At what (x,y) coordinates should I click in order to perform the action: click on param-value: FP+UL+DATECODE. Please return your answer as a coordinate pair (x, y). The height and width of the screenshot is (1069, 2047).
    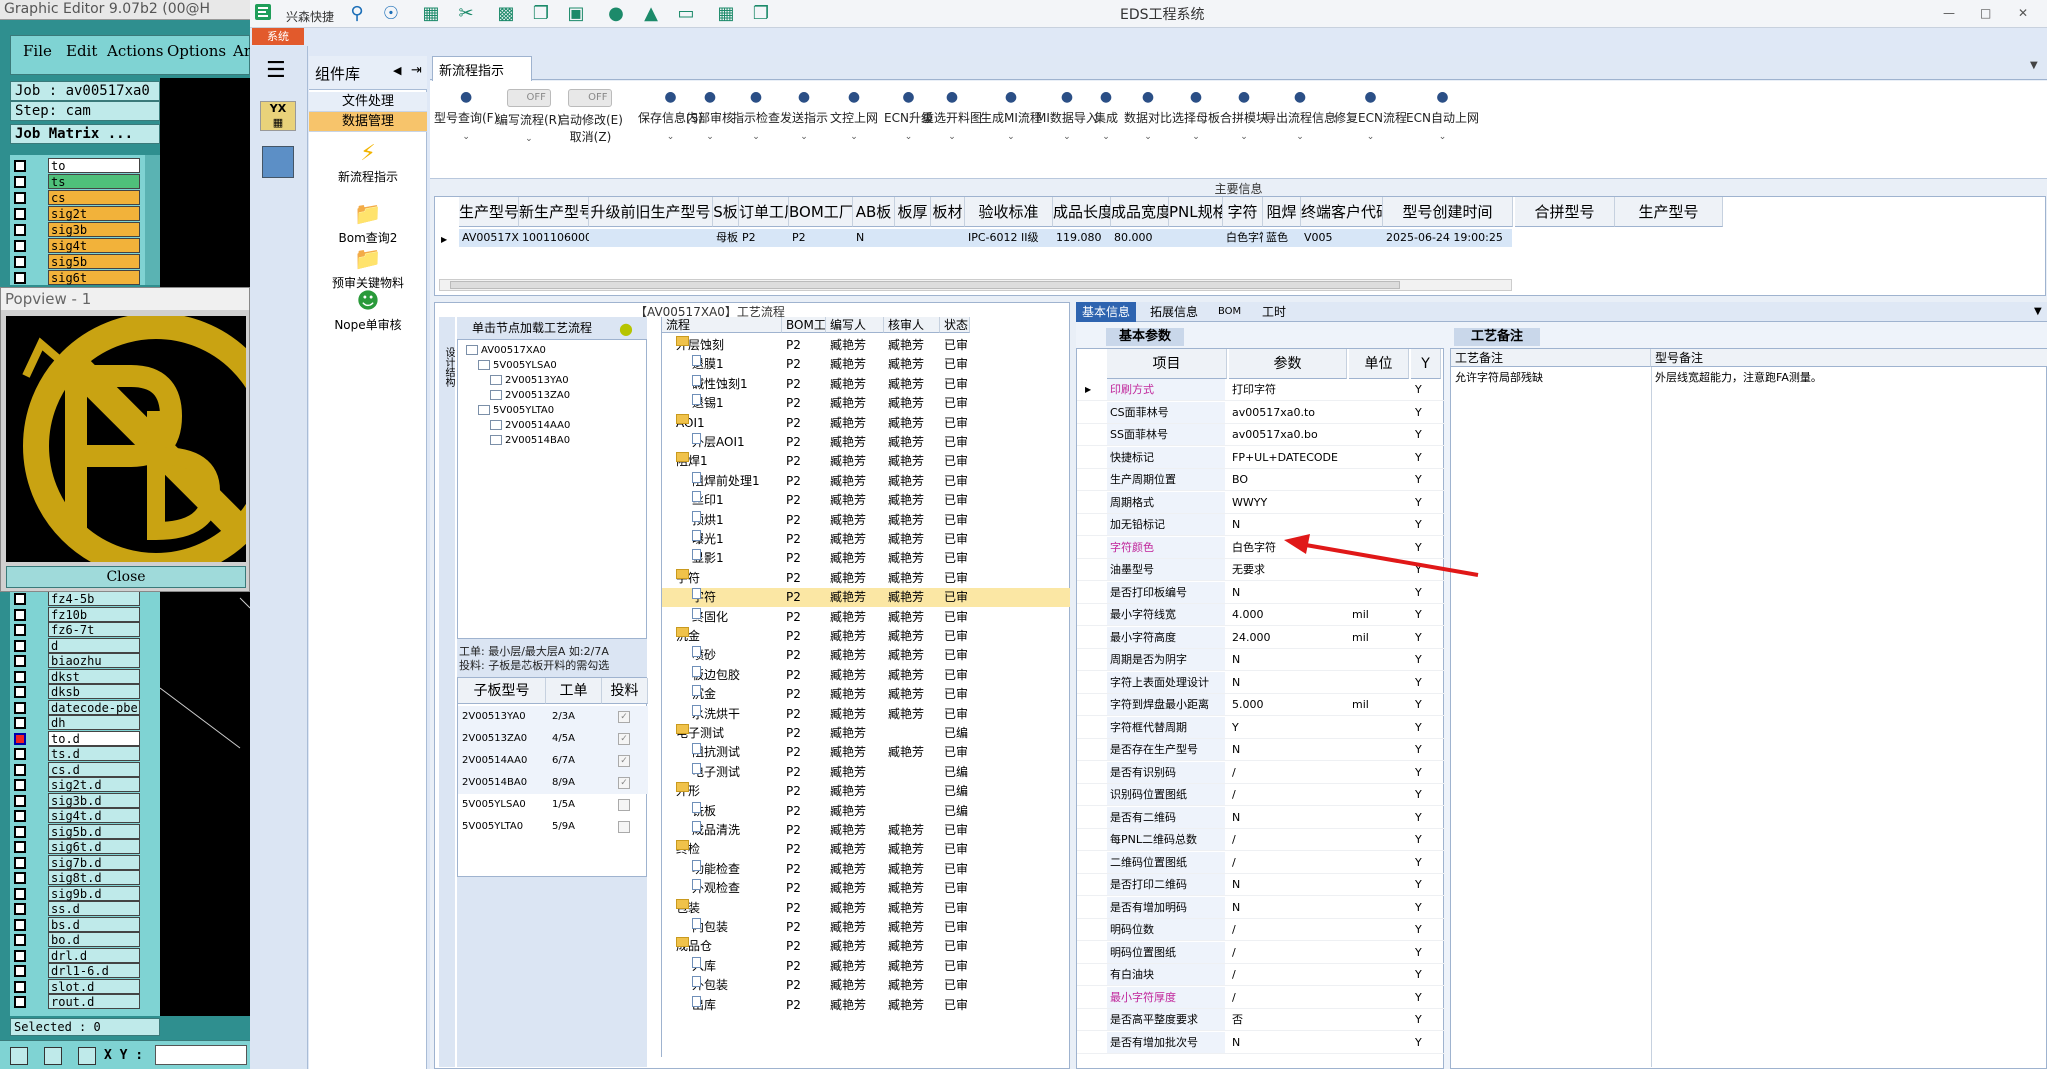
    Looking at the image, I should click on (1288, 457).